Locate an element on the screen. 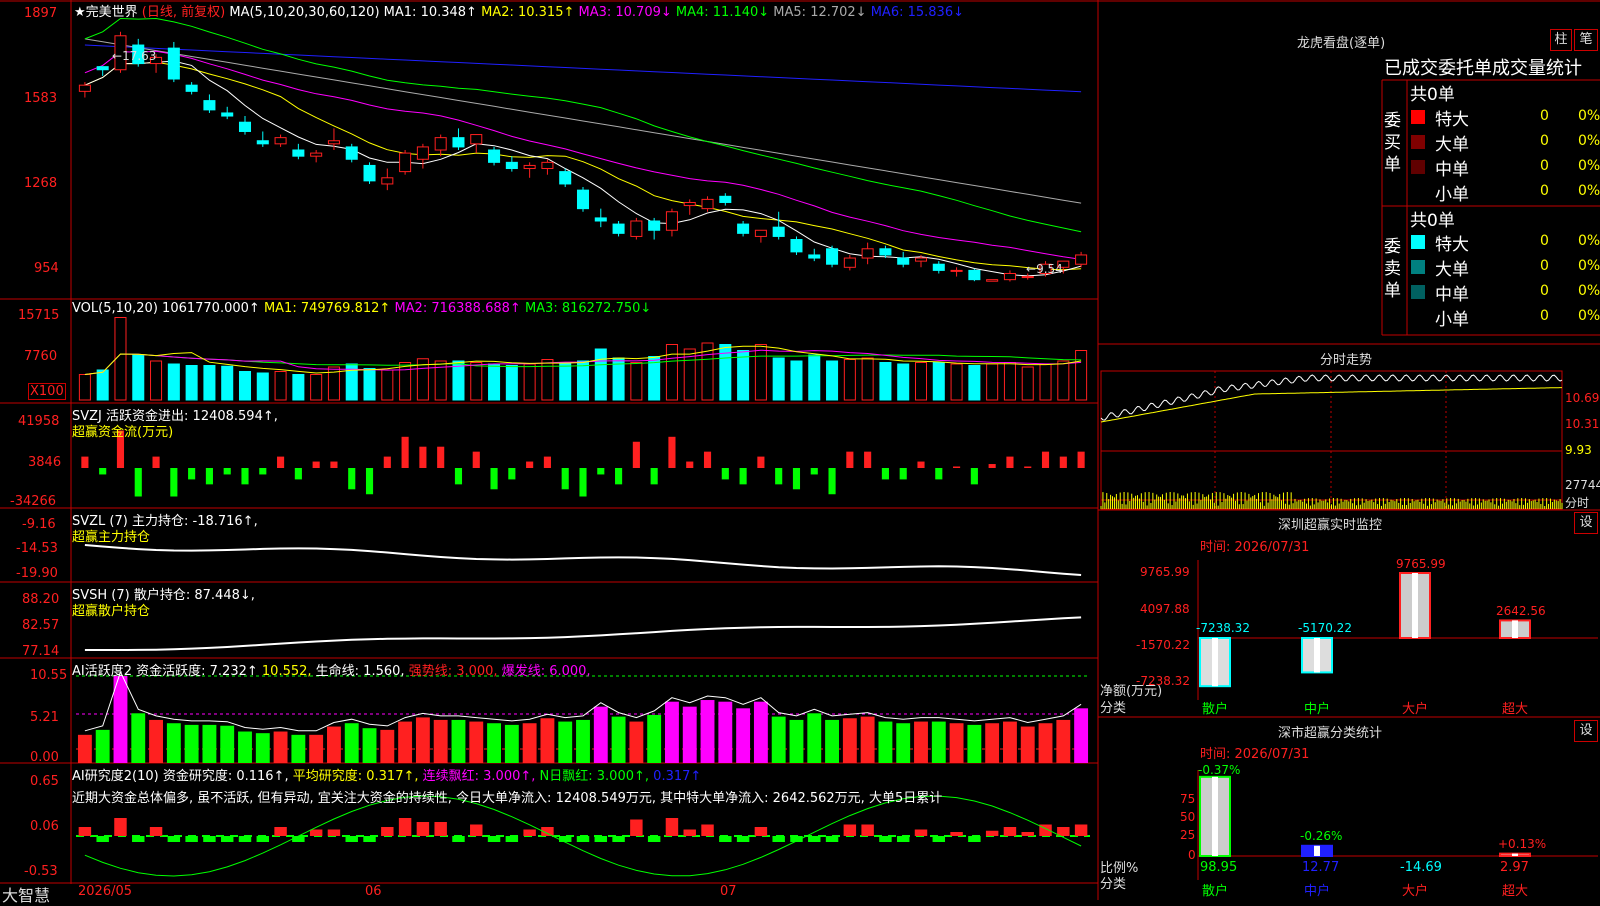  intraday-chart is located at coordinates (1331, 440).